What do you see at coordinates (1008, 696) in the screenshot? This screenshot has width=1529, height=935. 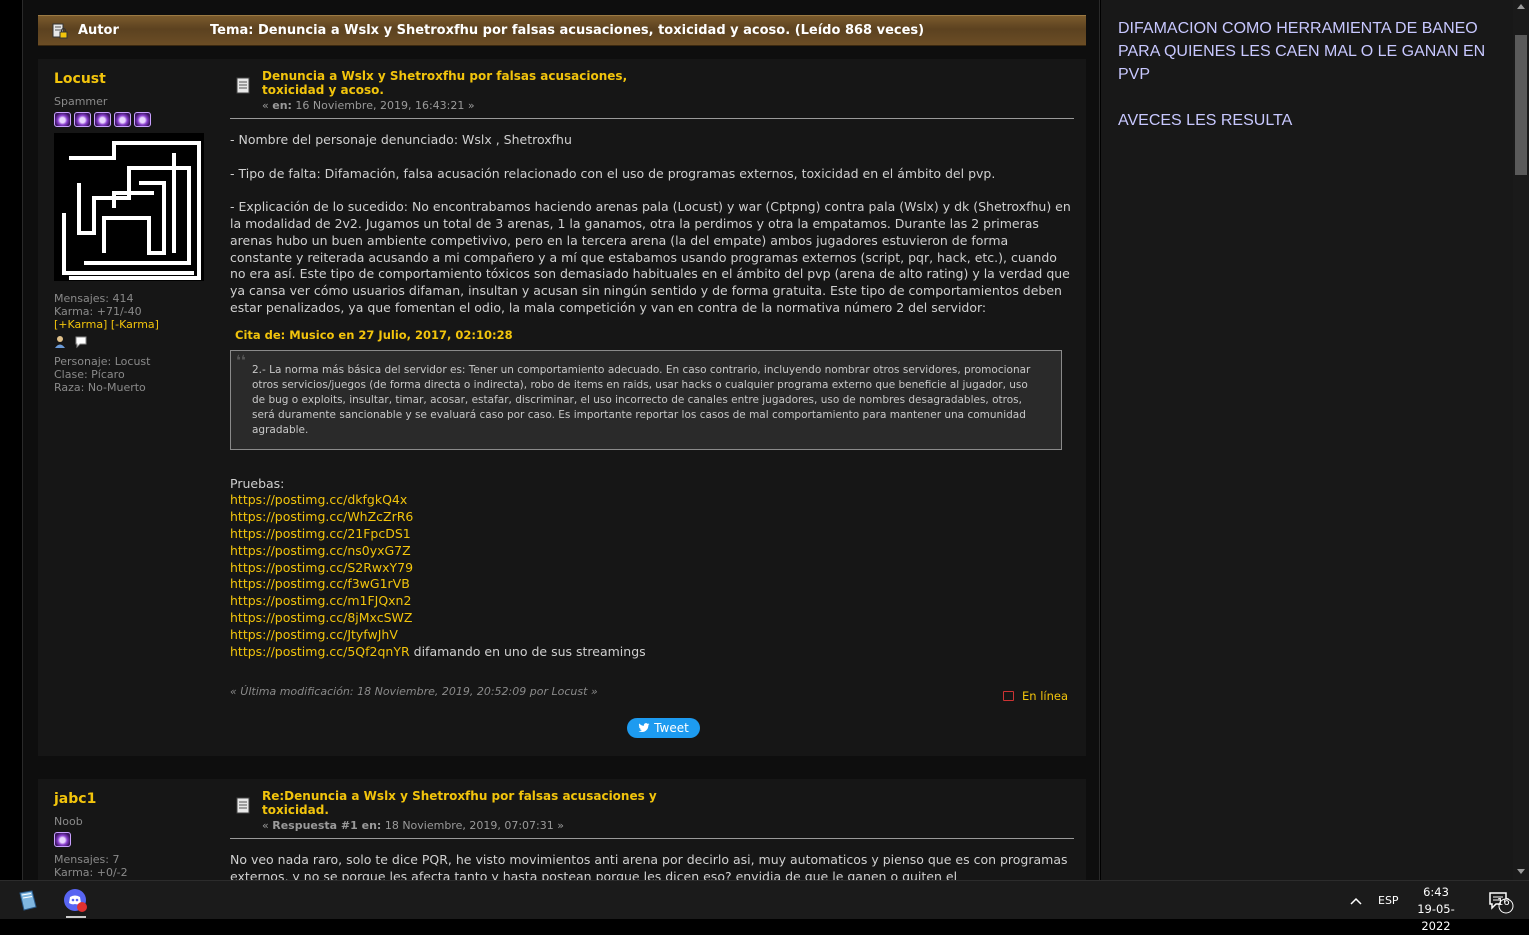 I see `online-status-icon` at bounding box center [1008, 696].